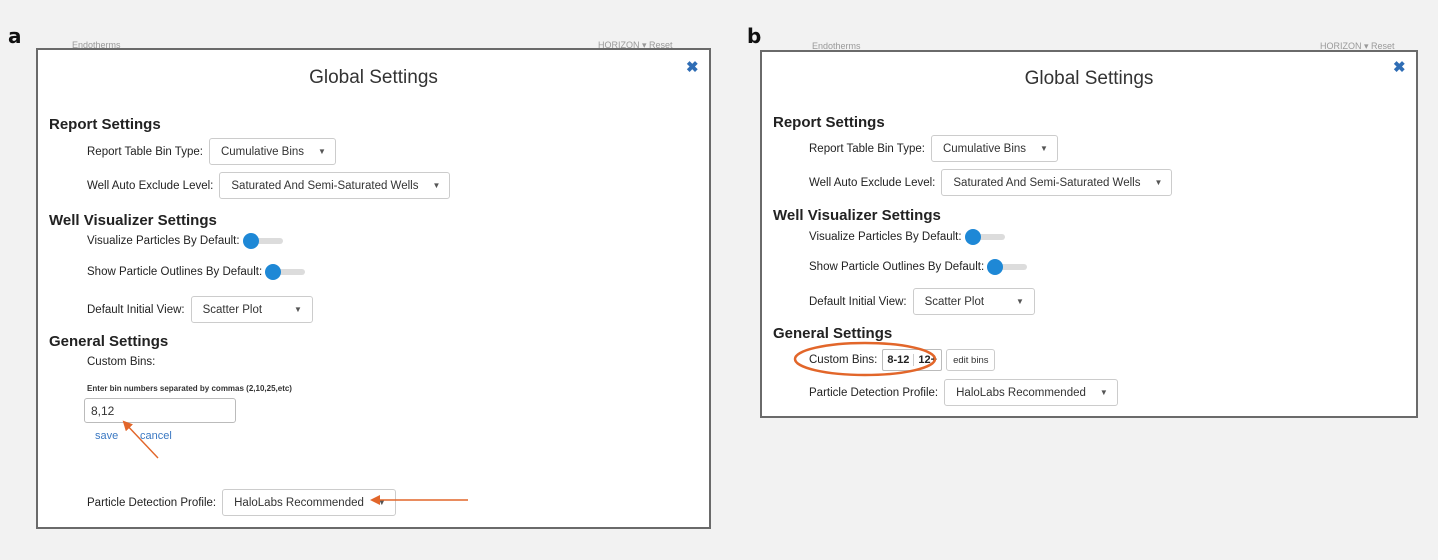 This screenshot has width=1438, height=560. Describe the element at coordinates (156, 436) in the screenshot. I see `cancel-link: cancel` at that location.